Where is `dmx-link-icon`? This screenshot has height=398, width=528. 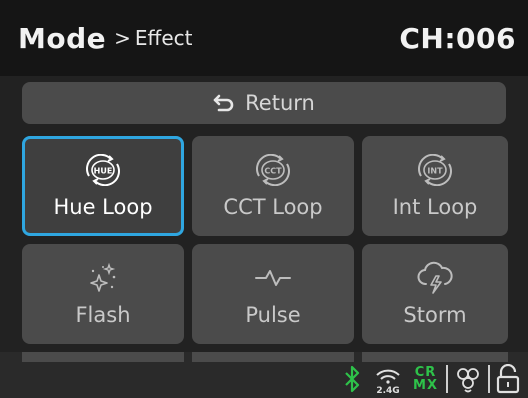
dmx-link-icon is located at coordinates (468, 380).